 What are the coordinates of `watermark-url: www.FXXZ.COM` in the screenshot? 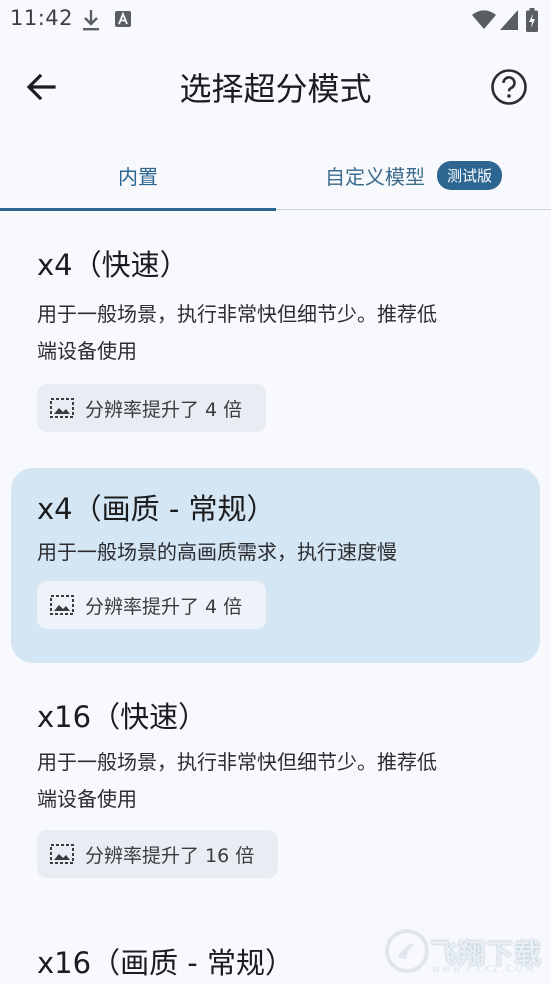 It's located at (484, 969).